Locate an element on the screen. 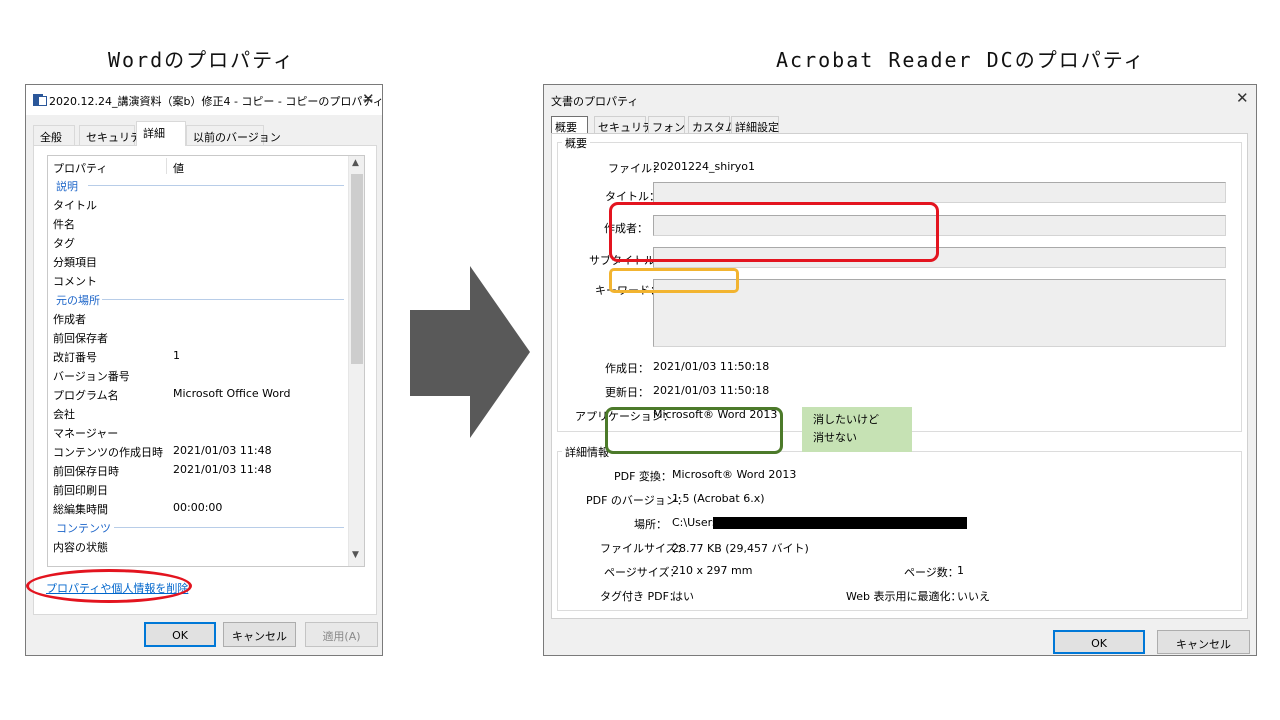  table-row: コメント is located at coordinates (198, 279).